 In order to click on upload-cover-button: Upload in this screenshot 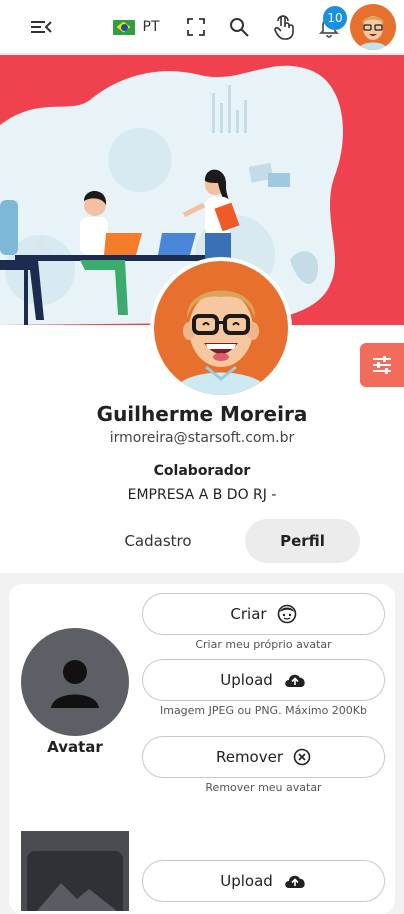, I will do `click(263, 881)`.